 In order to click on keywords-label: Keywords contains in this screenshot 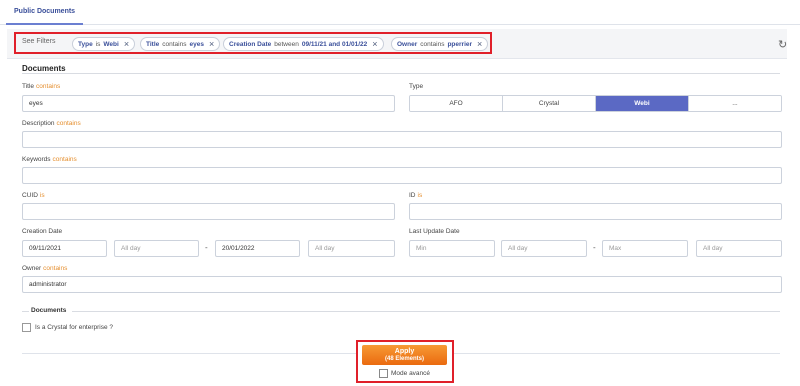, I will do `click(49, 159)`.